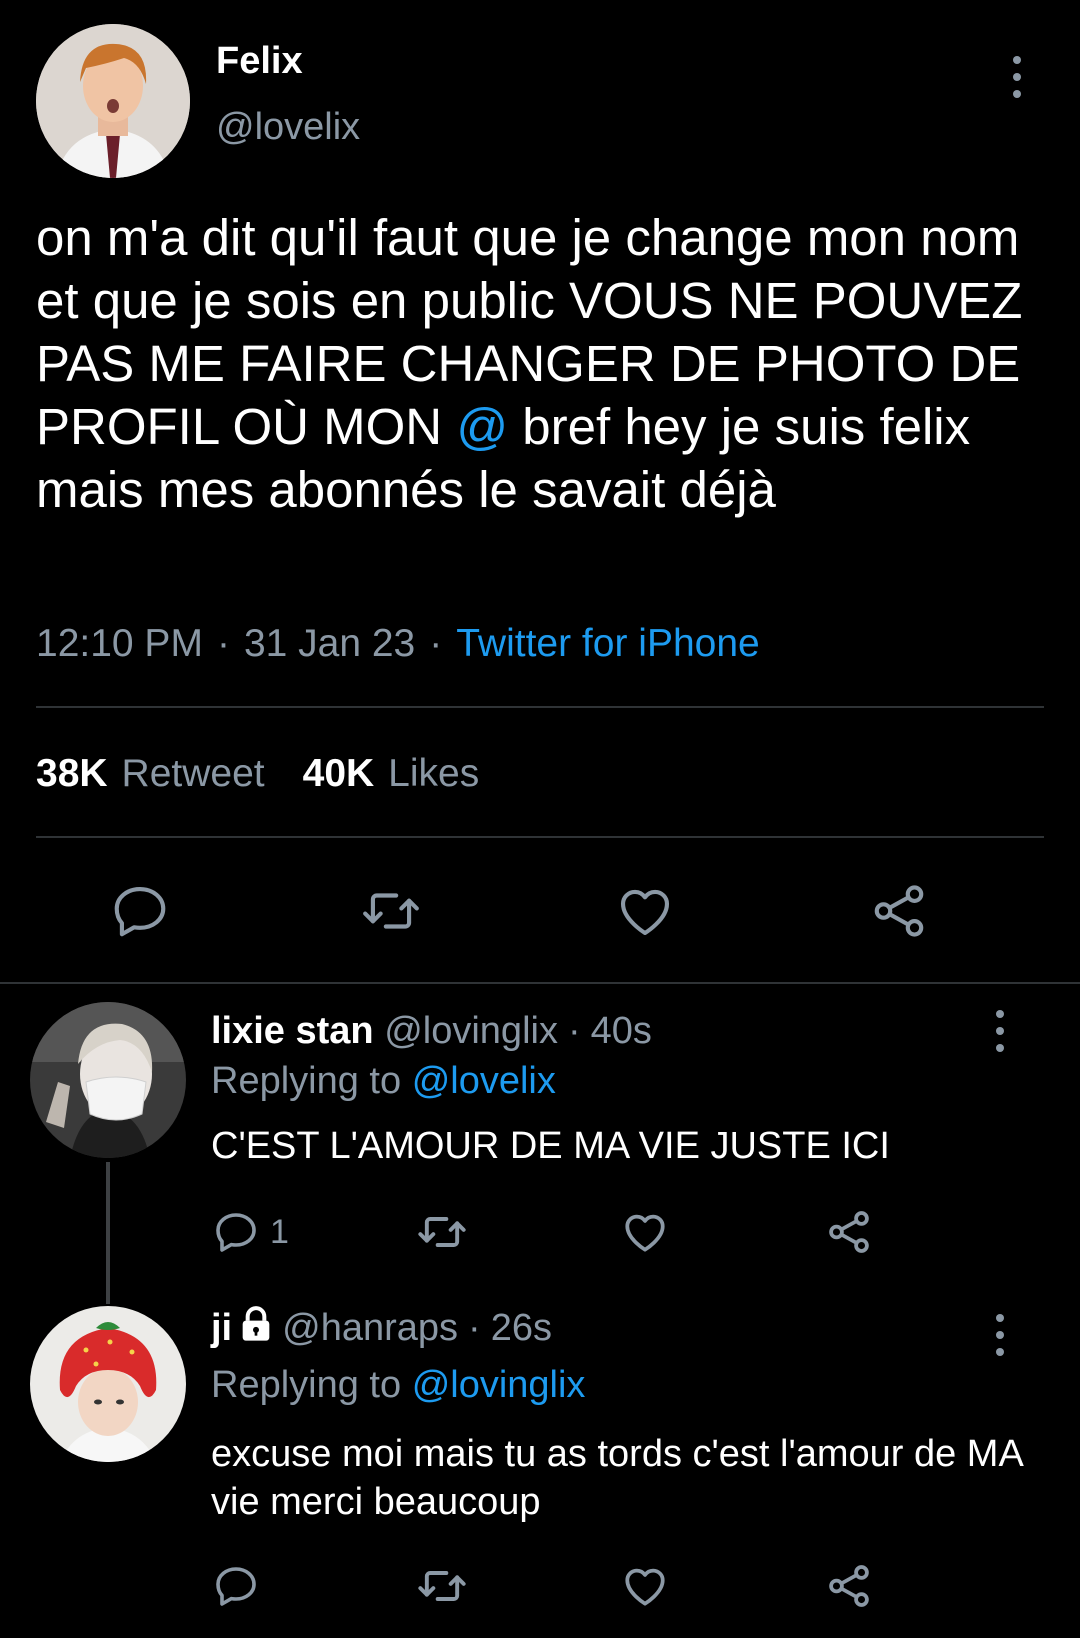 This screenshot has width=1080, height=1638. What do you see at coordinates (250, 1232) in the screenshot?
I see `reply-icon: 1` at bounding box center [250, 1232].